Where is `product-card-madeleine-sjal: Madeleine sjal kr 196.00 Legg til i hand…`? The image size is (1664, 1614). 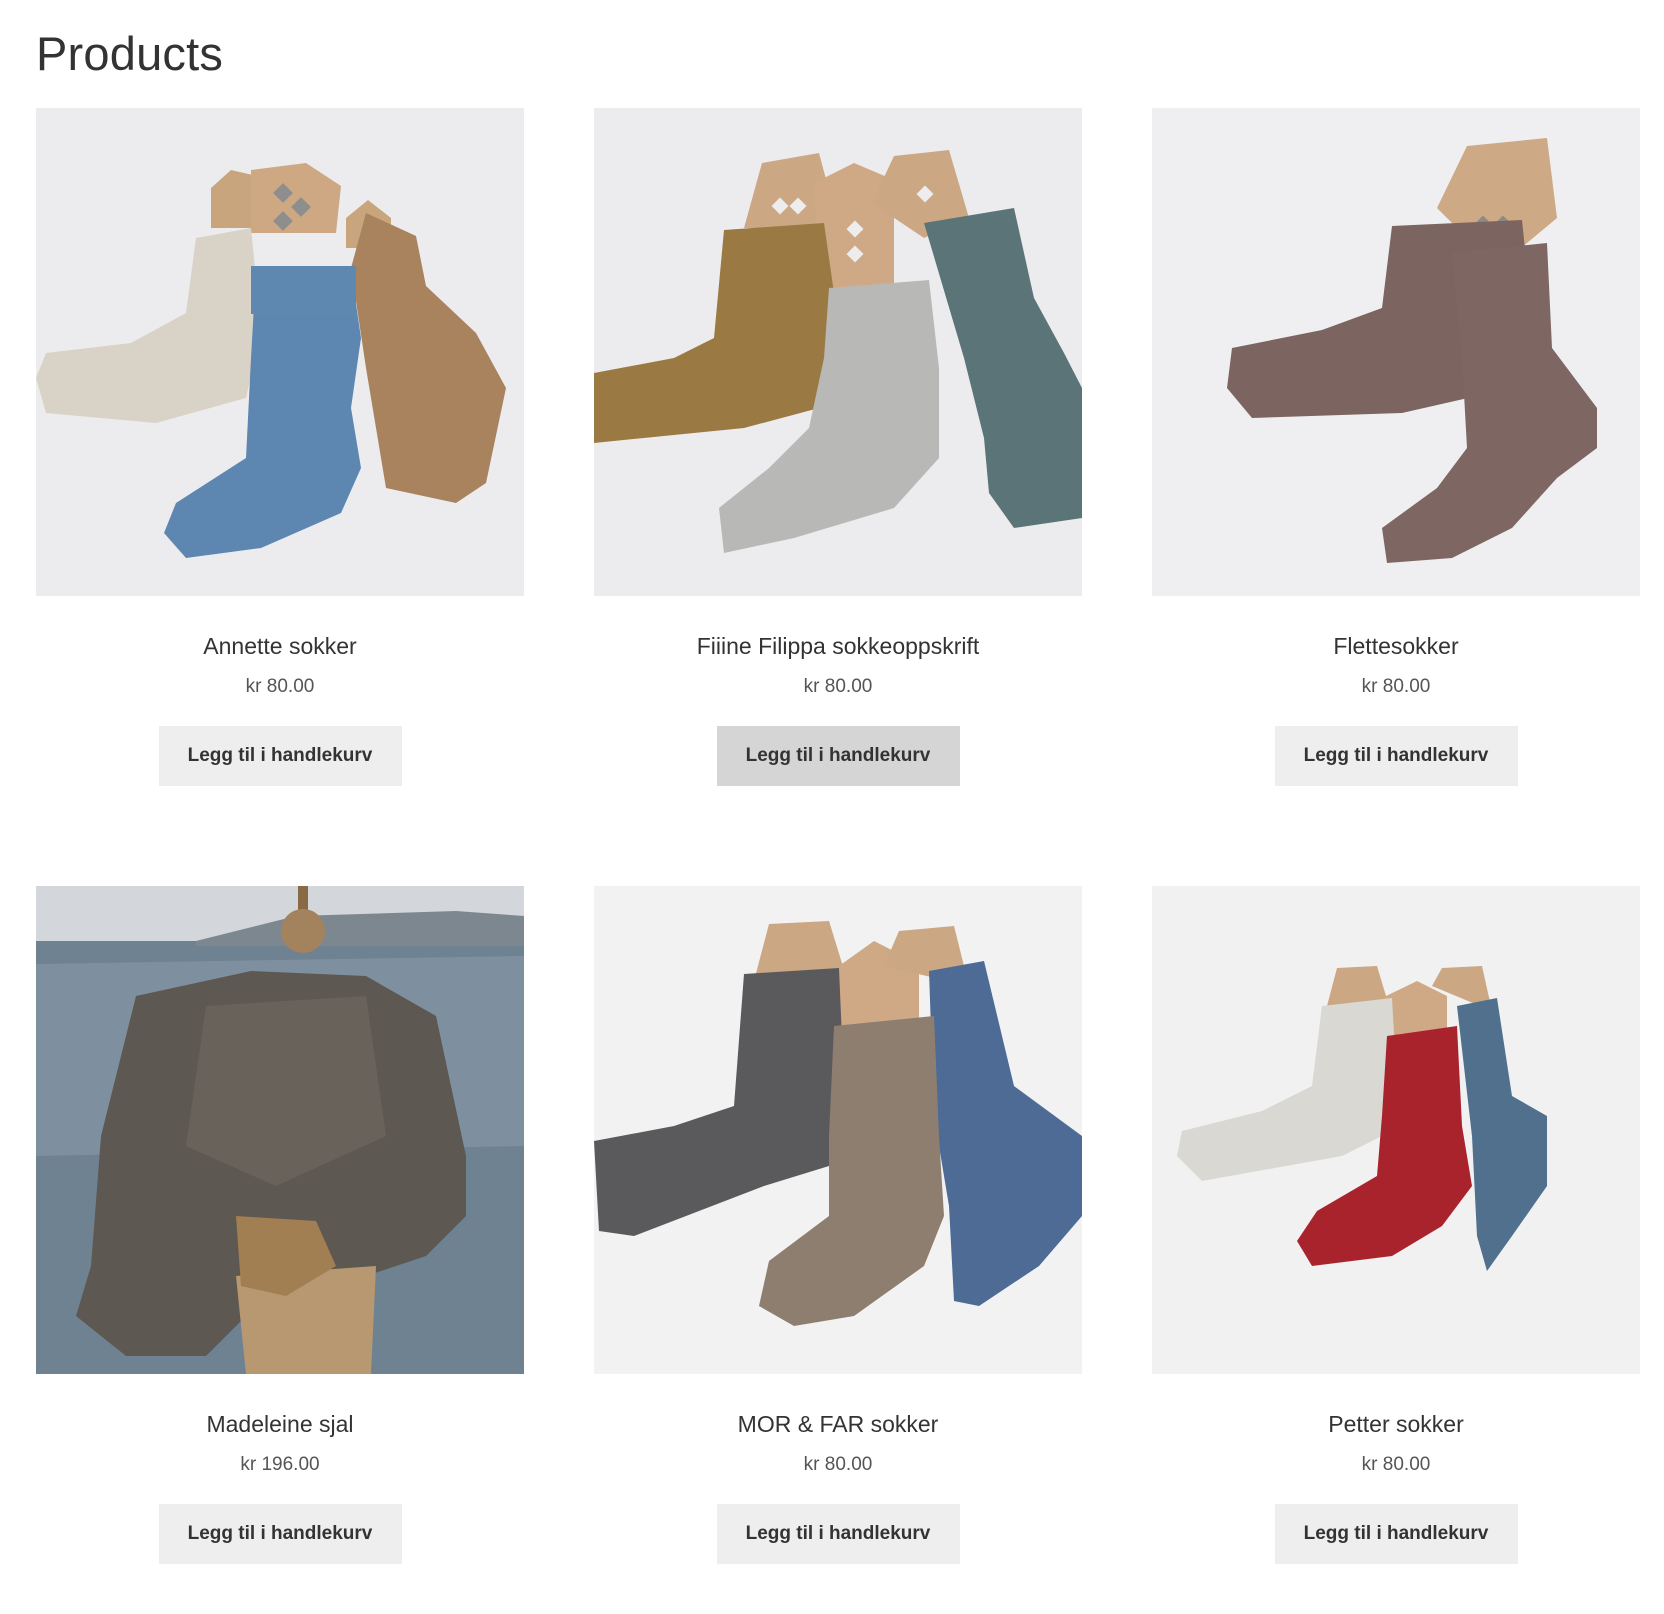
product-card-madeleine-sjal: Madeleine sjal kr 196.00 Legg til i hand… is located at coordinates (280, 1225).